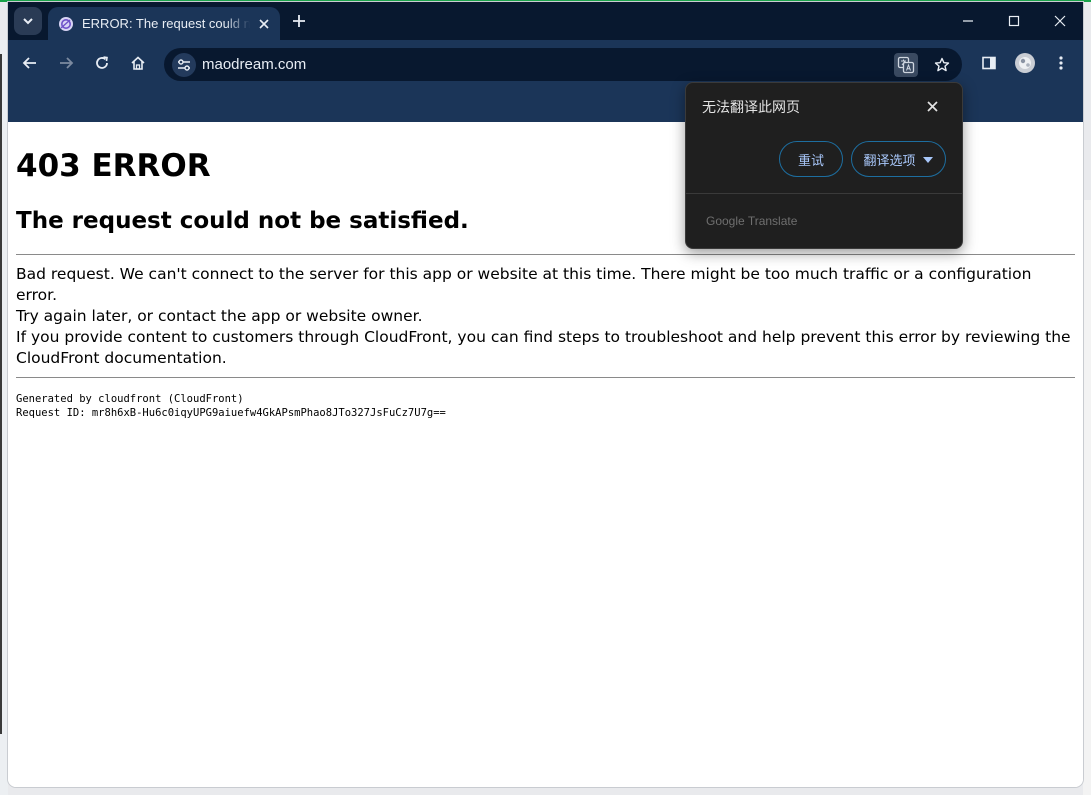  I want to click on plus-icon, so click(299, 21).